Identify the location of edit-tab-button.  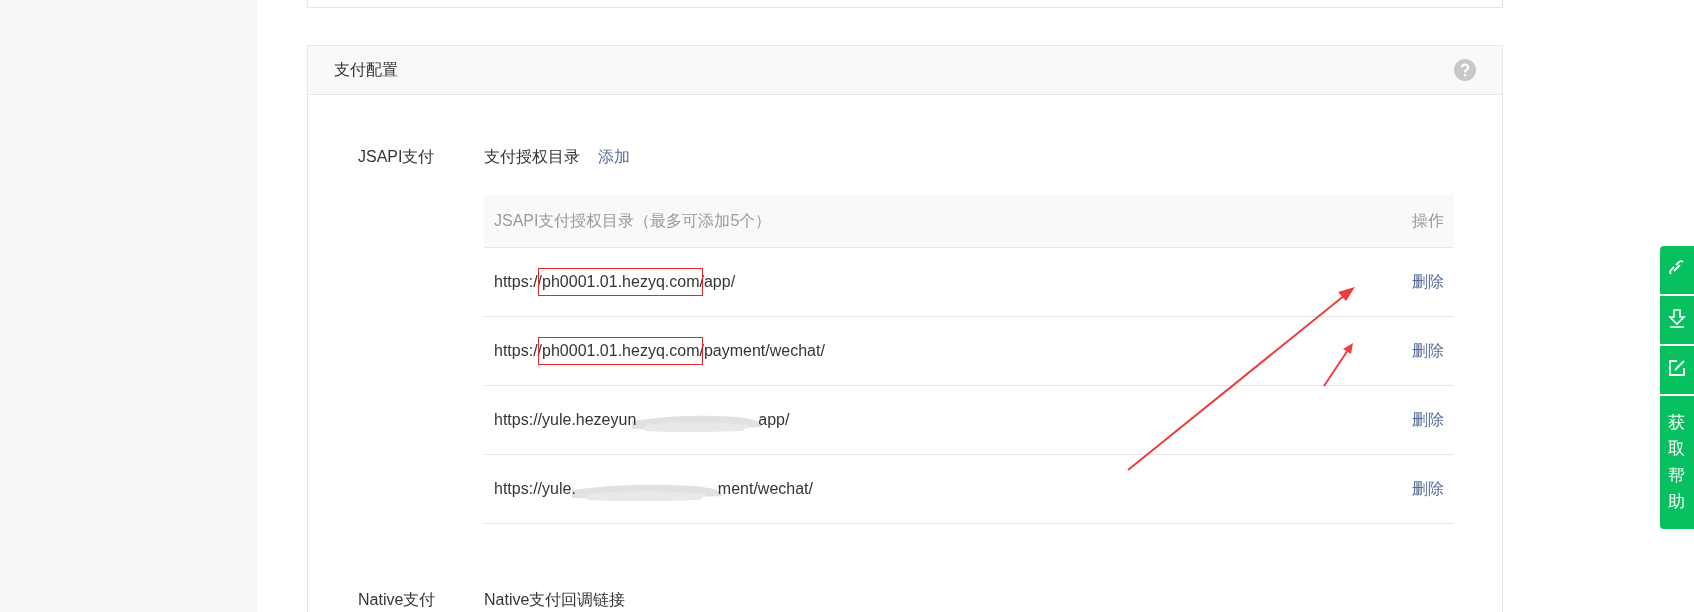
(1677, 370).